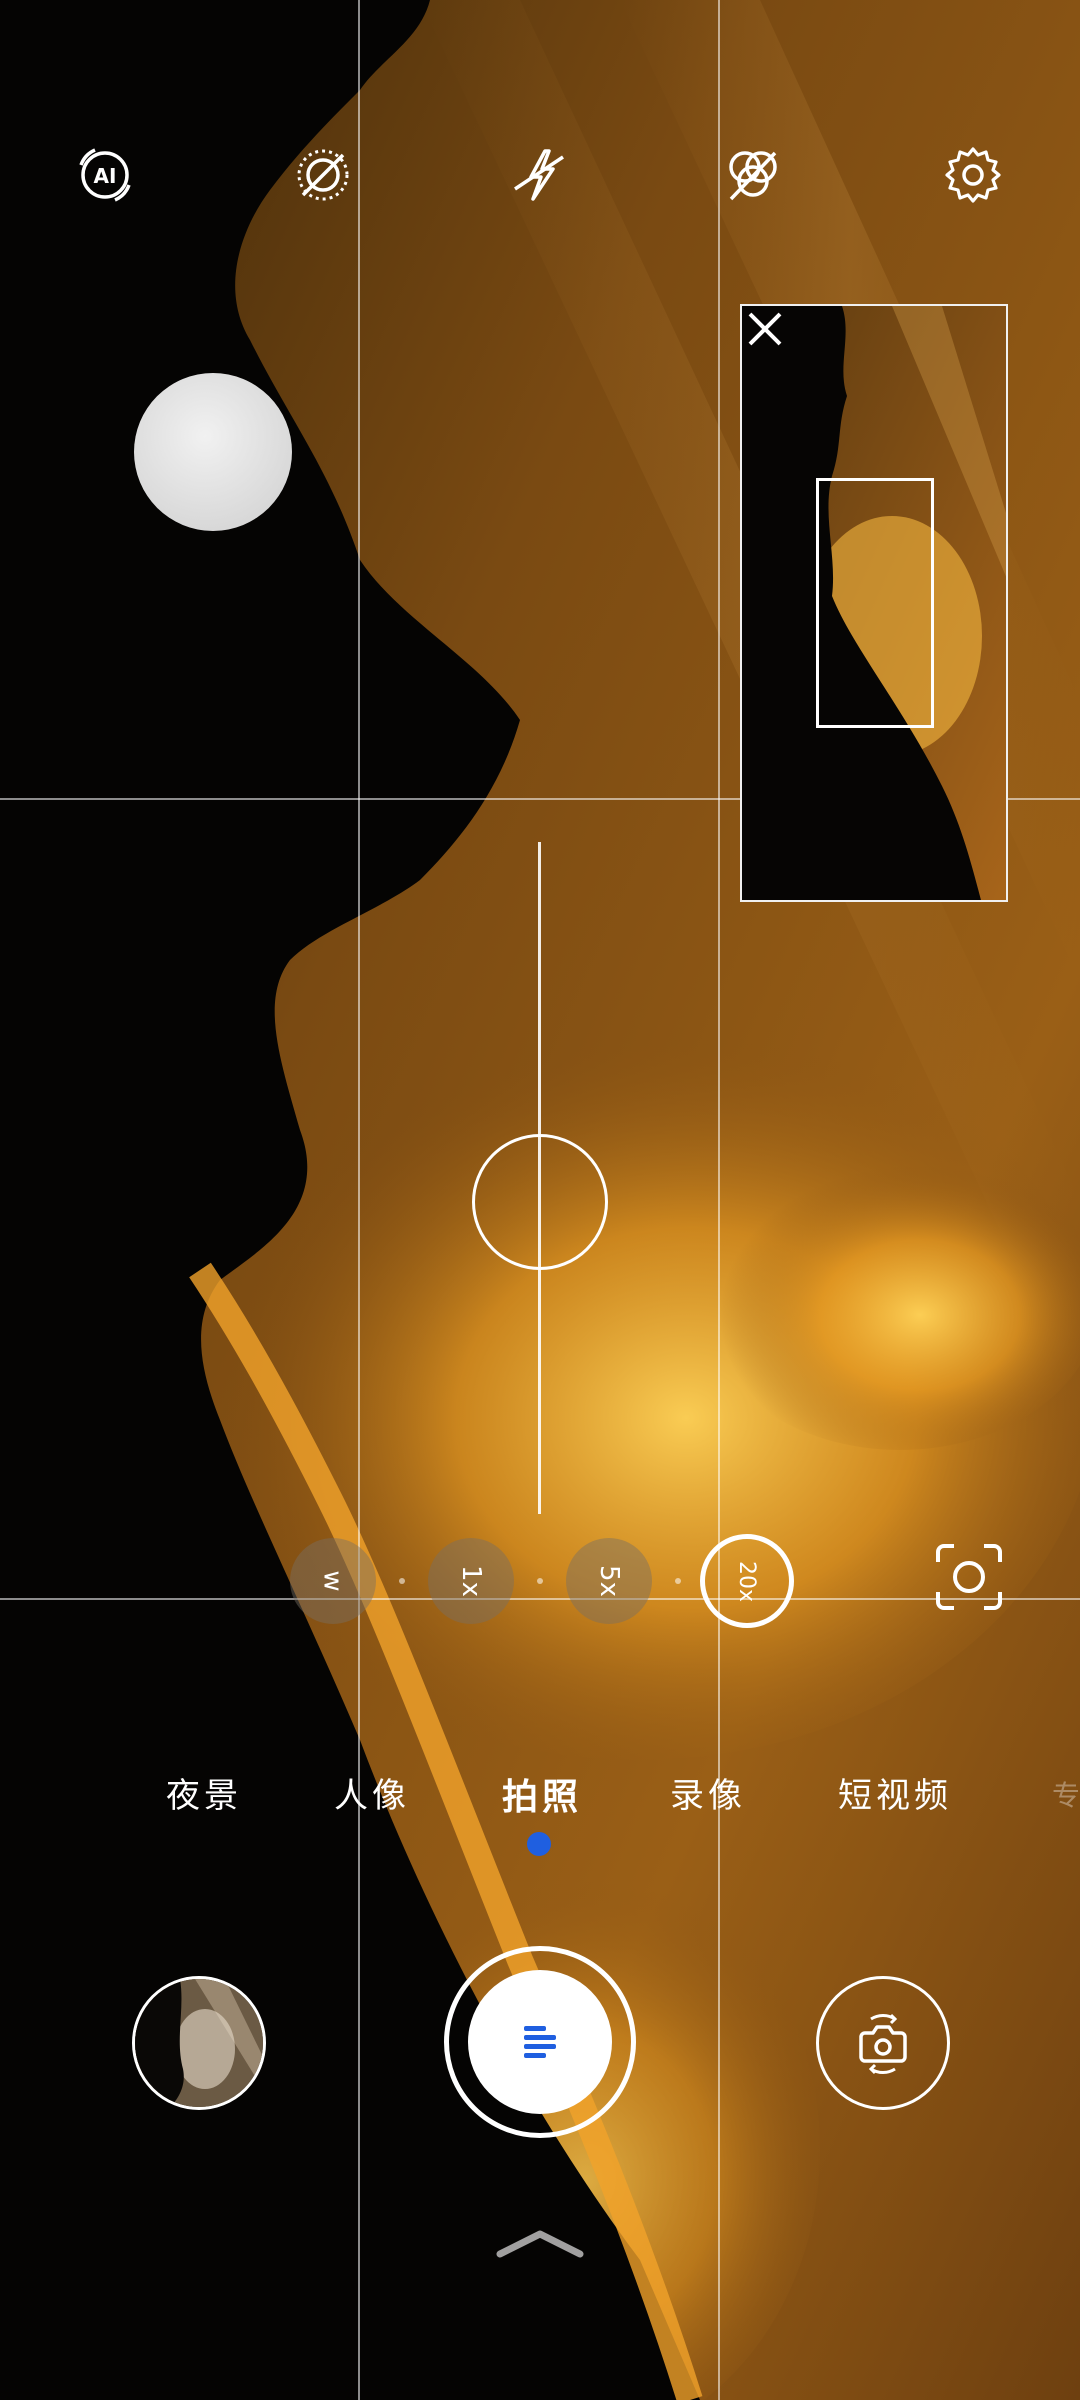 This screenshot has width=1080, height=2400. I want to click on mode-next-partial: 专, so click(1066, 1794).